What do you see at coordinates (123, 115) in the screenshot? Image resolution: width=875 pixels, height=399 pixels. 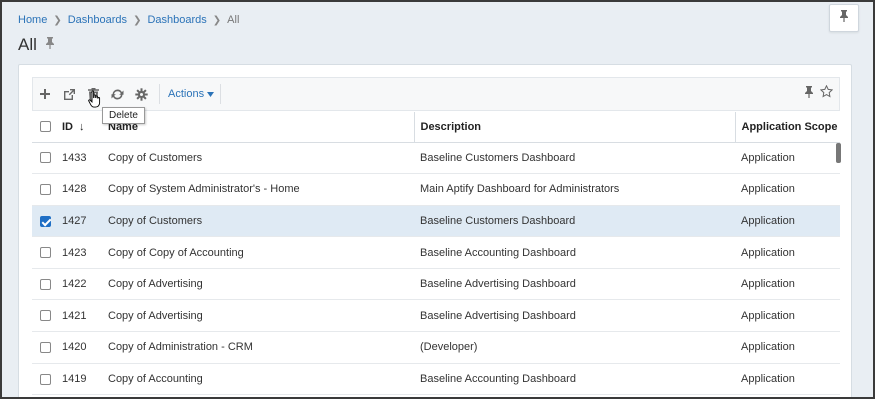 I see `delete-tooltip: Delete` at bounding box center [123, 115].